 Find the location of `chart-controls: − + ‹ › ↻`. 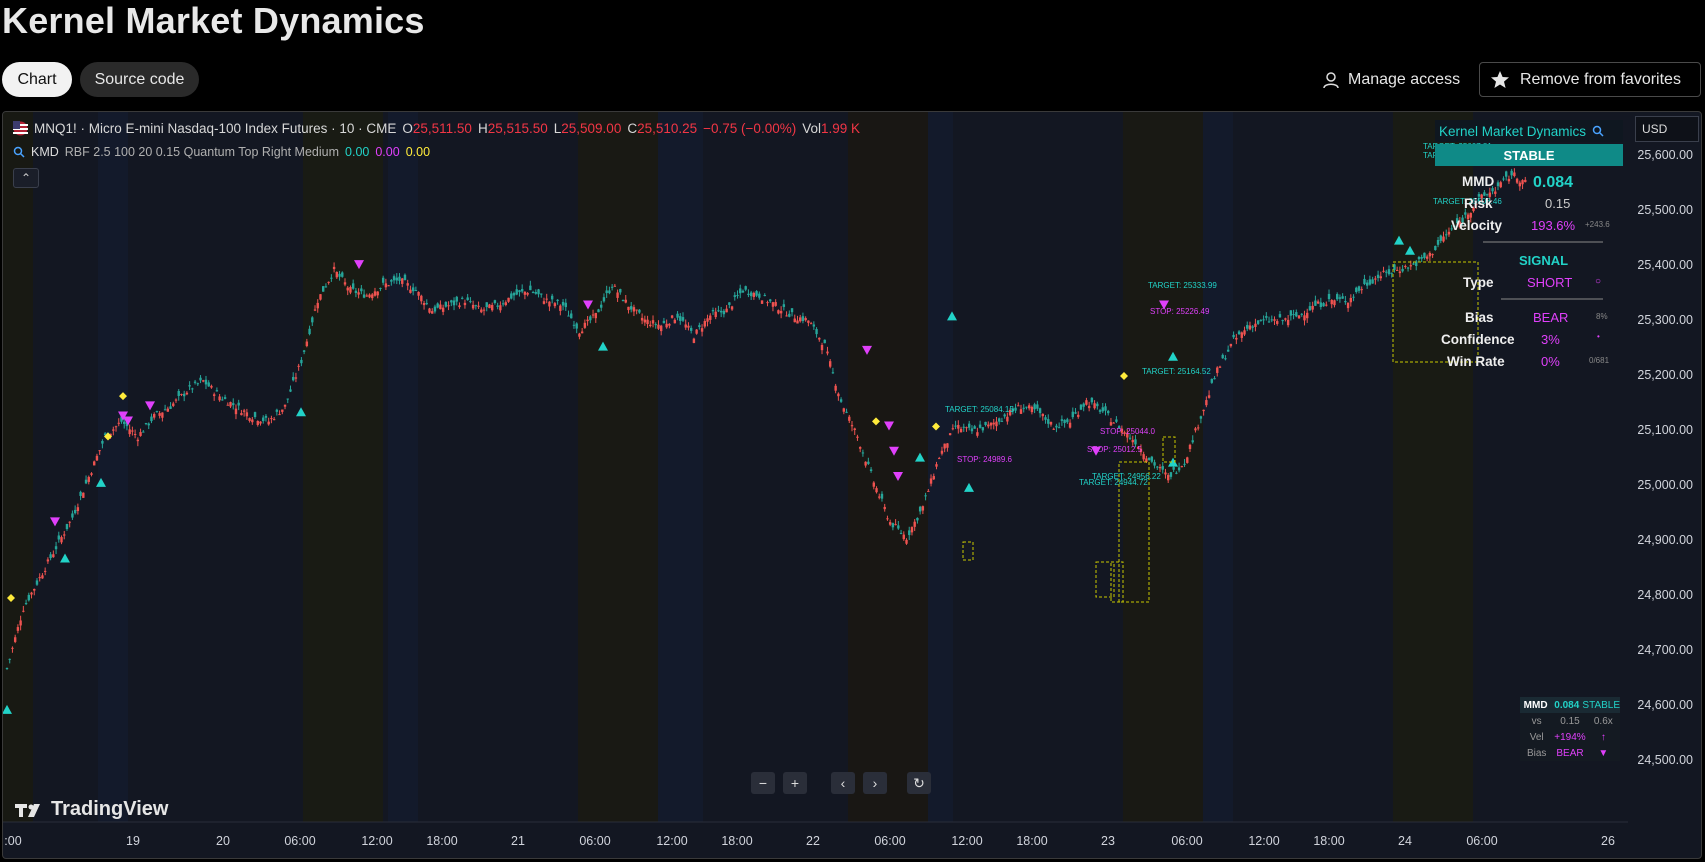

chart-controls: − + ‹ › ↻ is located at coordinates (841, 783).